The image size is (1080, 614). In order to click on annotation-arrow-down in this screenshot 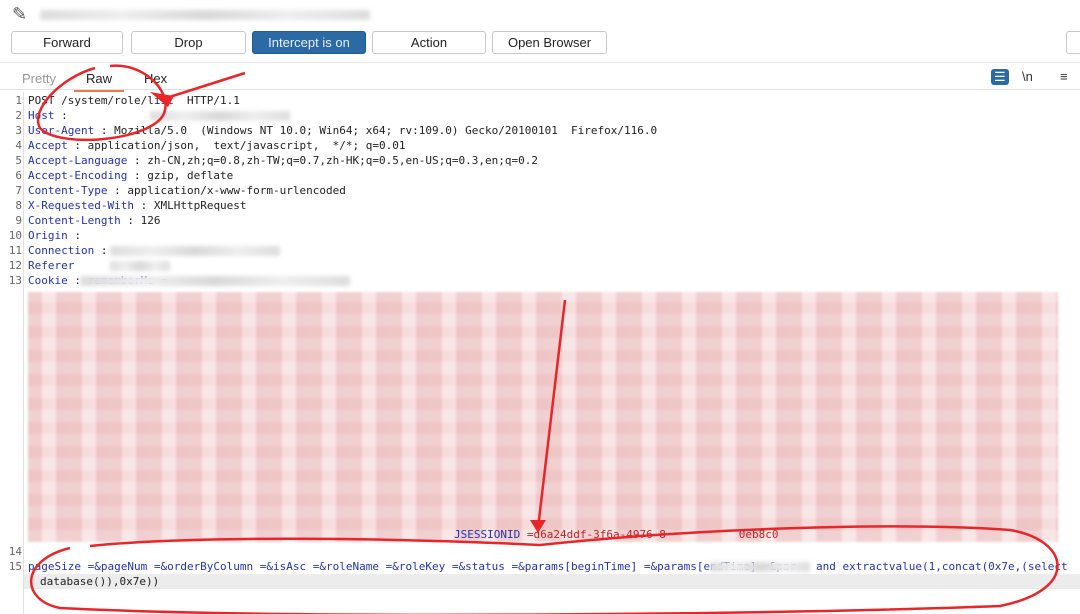, I will do `click(551, 414)`.